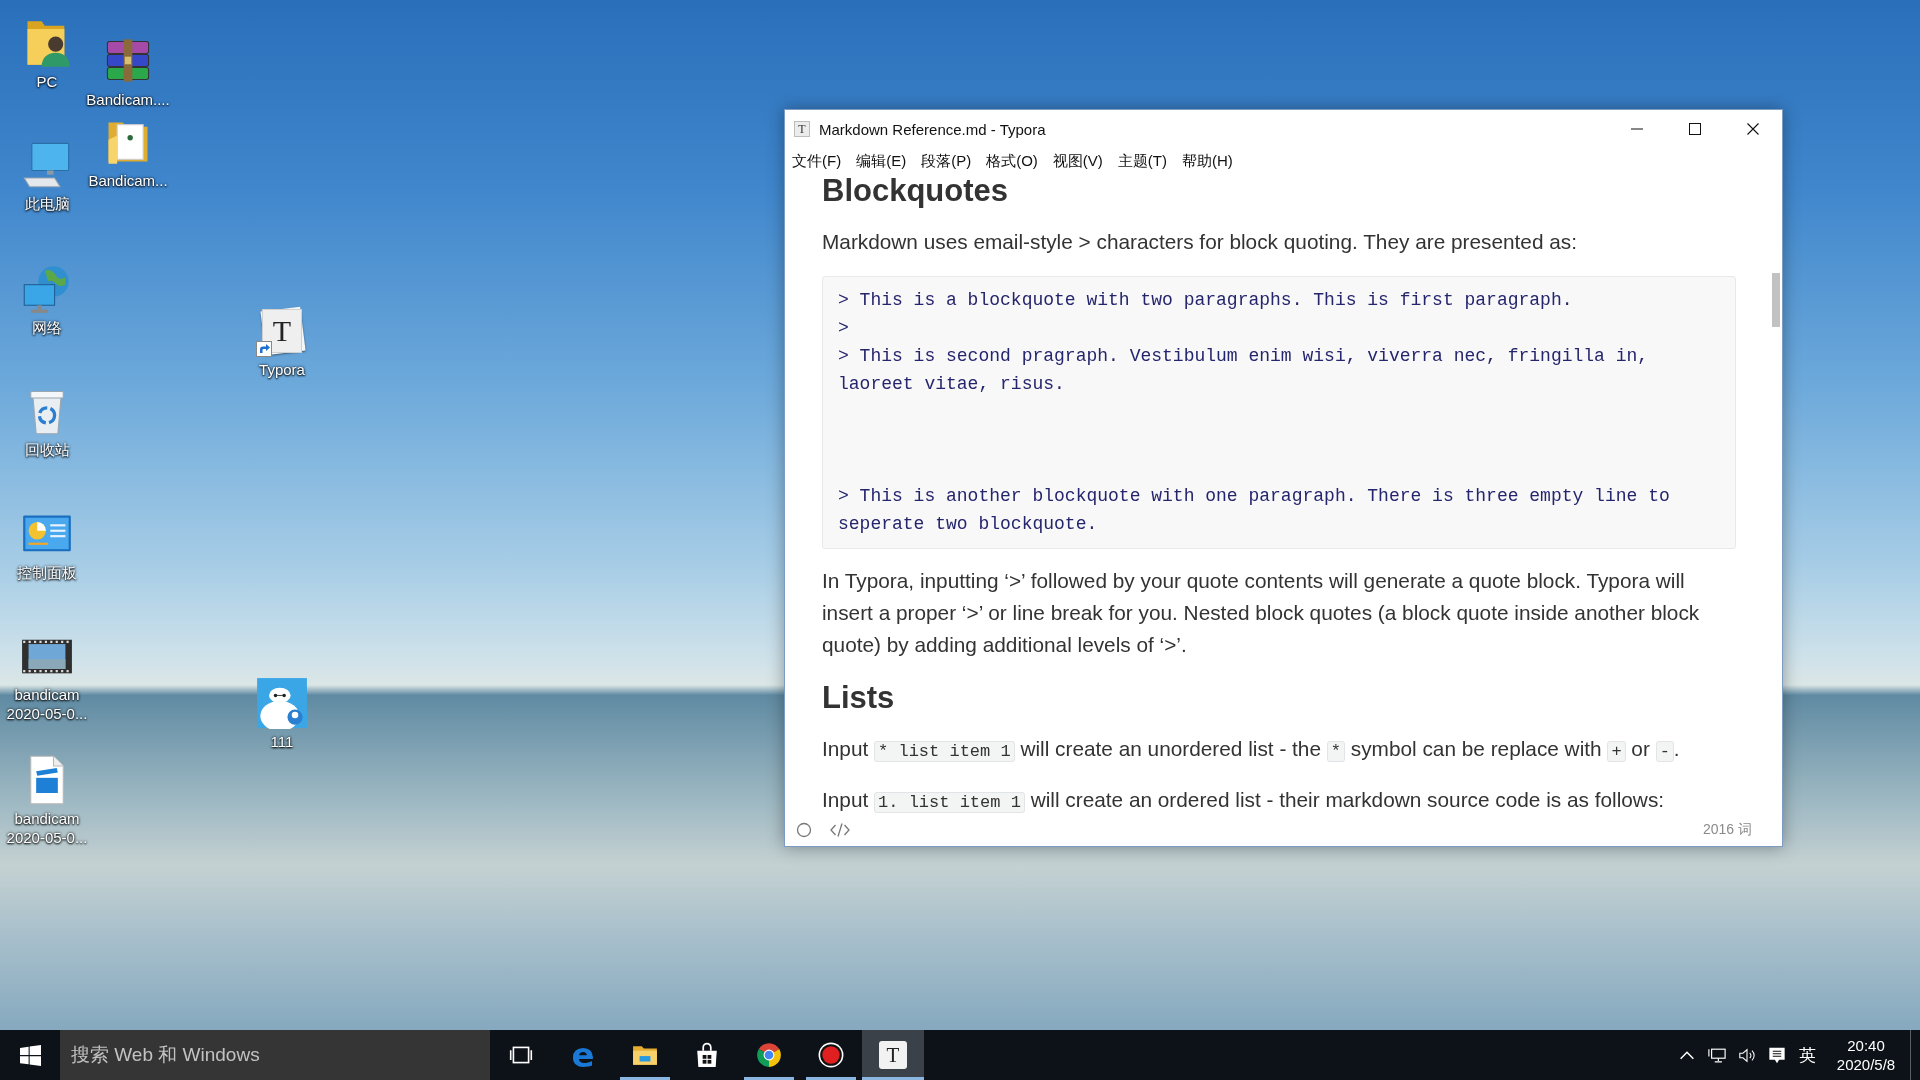 The height and width of the screenshot is (1080, 1920). I want to click on word-count: 2016 词, so click(1727, 830).